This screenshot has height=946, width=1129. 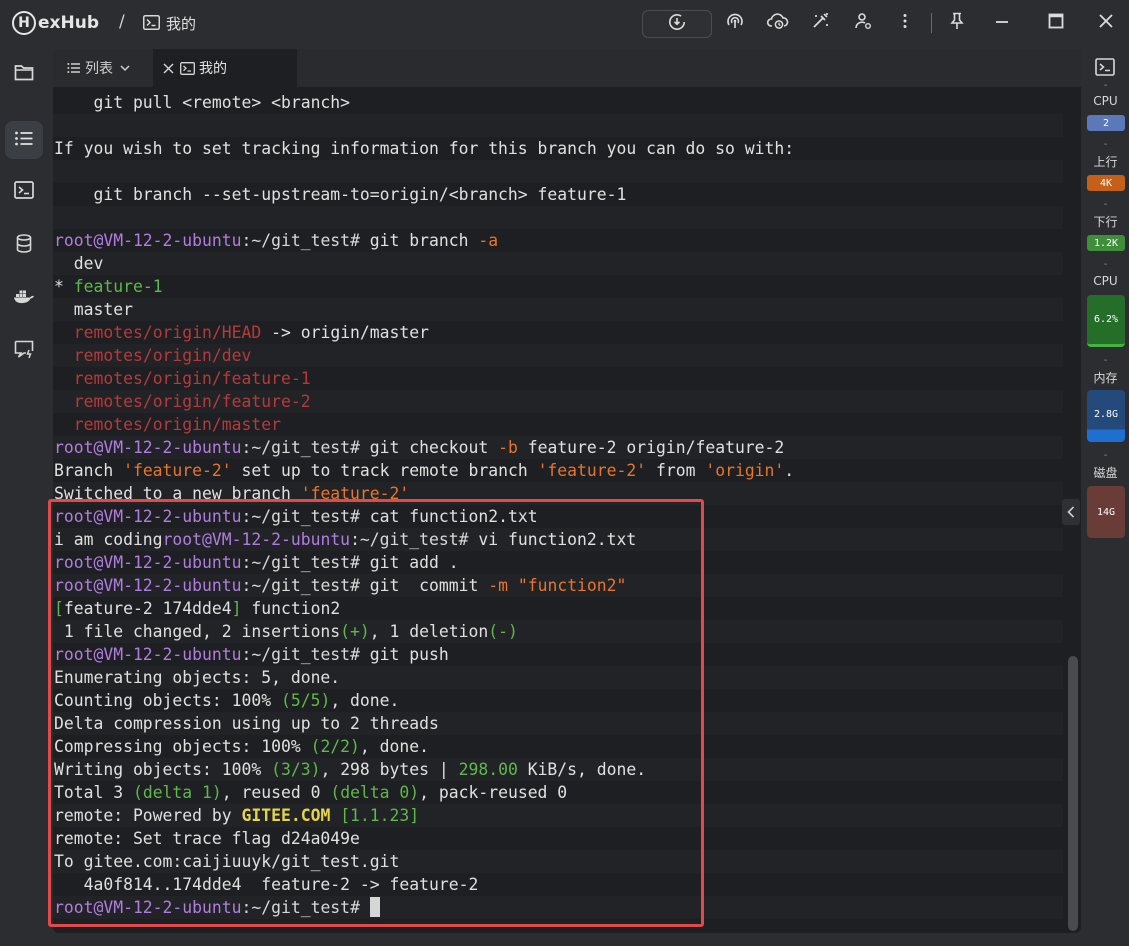 I want to click on more-menu-button, so click(x=905, y=23).